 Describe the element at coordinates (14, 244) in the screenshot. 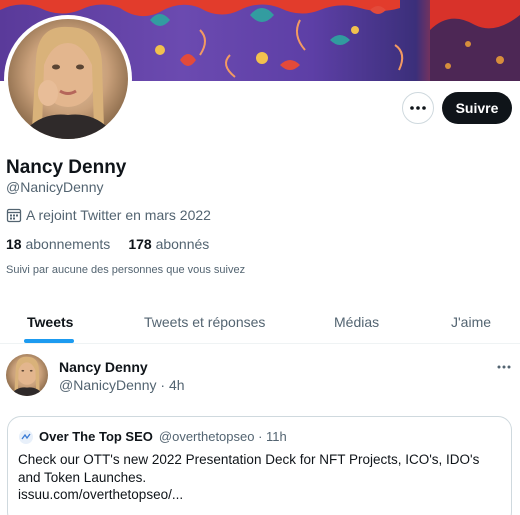

I see `following-count: 18` at that location.